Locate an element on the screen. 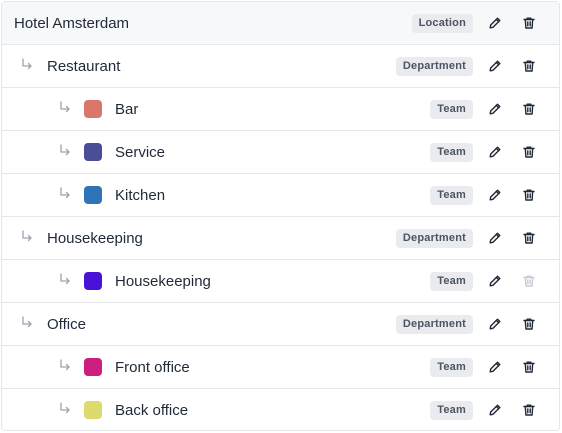  row-label: Back office is located at coordinates (152, 410).